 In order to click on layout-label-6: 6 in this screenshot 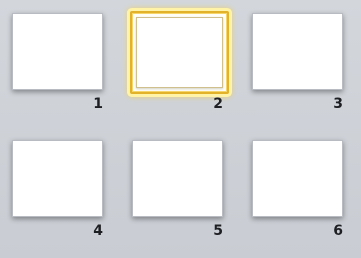, I will do `click(338, 231)`.